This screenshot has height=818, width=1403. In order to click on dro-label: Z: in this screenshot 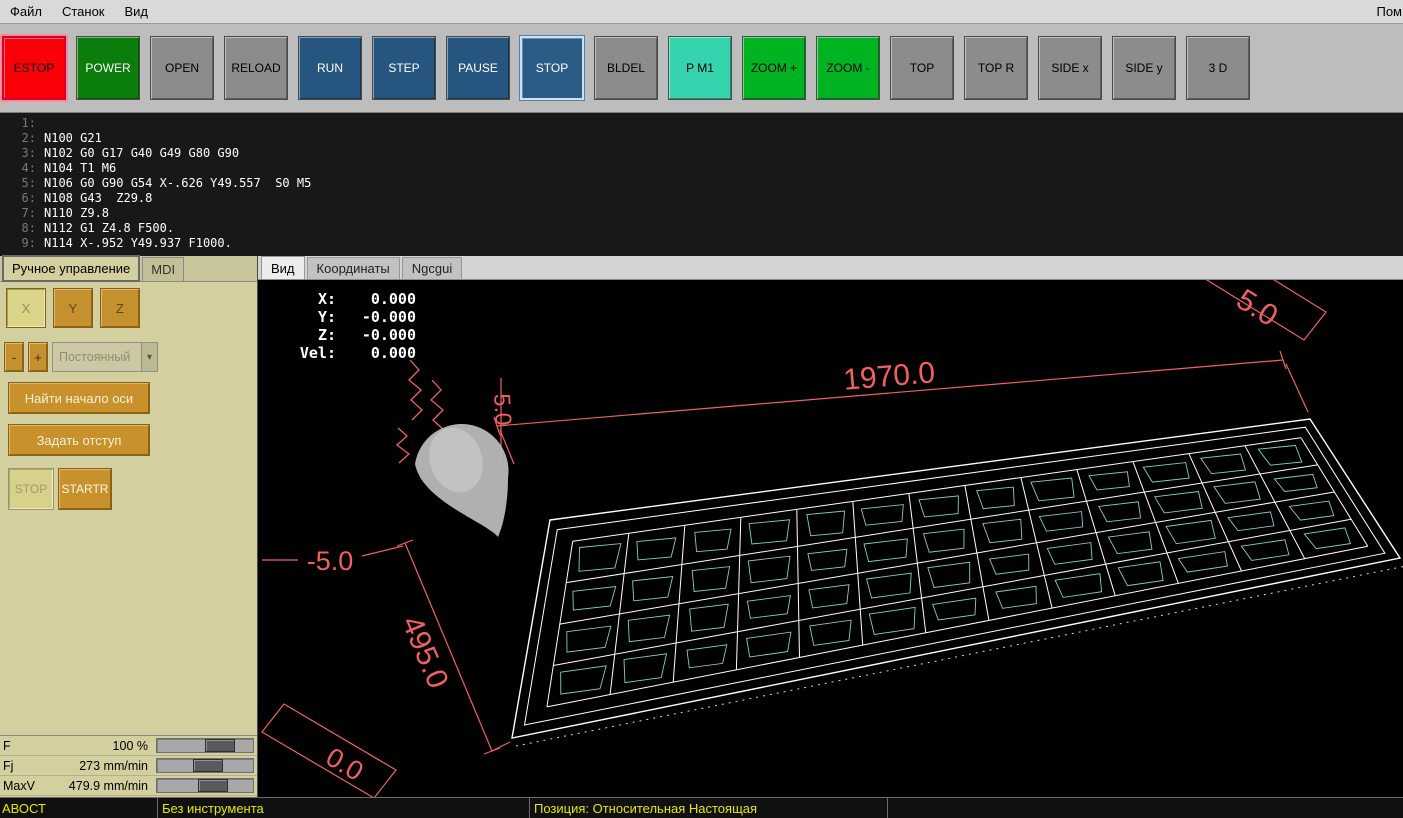, I will do `click(326, 335)`.